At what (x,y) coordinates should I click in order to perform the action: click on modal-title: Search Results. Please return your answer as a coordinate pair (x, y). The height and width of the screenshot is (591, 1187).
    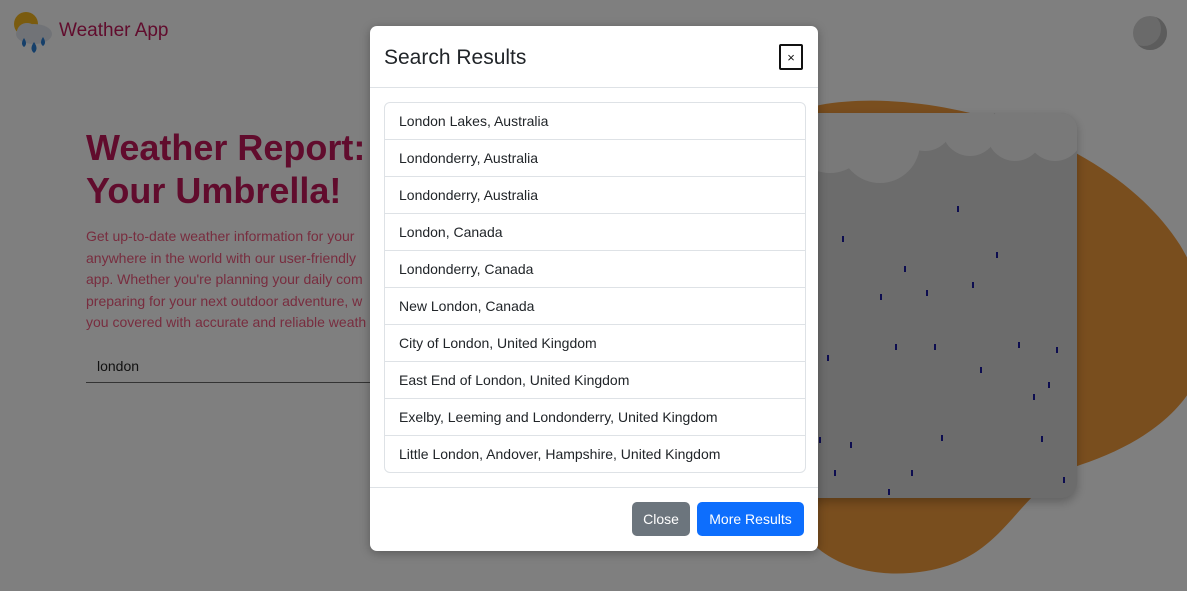
    Looking at the image, I should click on (455, 57).